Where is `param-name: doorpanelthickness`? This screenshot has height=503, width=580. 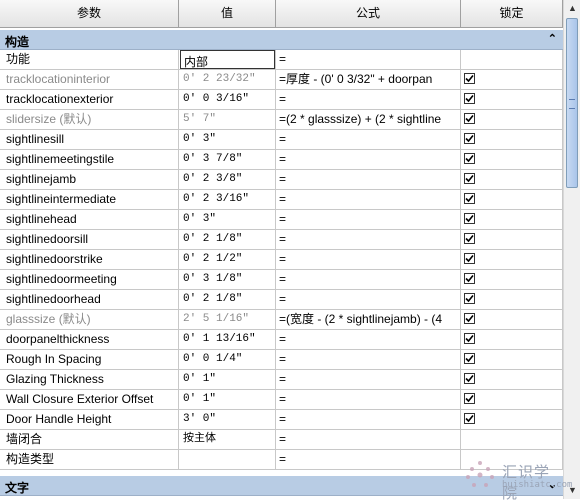 param-name: doorpanelthickness is located at coordinates (89, 340).